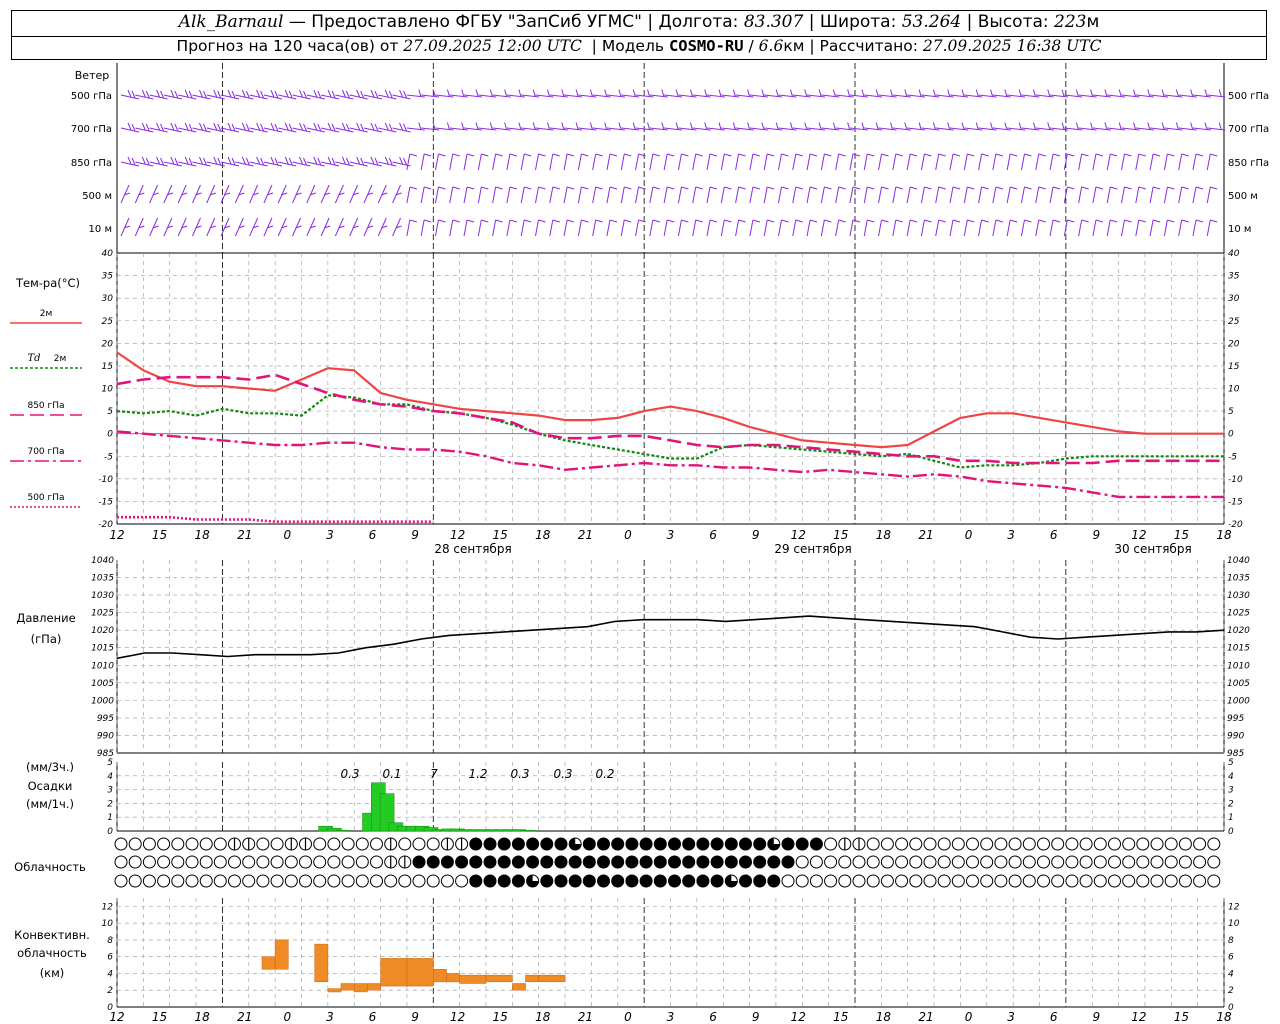 This screenshot has height=1024, width=1280. I want to click on temp-ytick-left: 0, so click(110, 435).